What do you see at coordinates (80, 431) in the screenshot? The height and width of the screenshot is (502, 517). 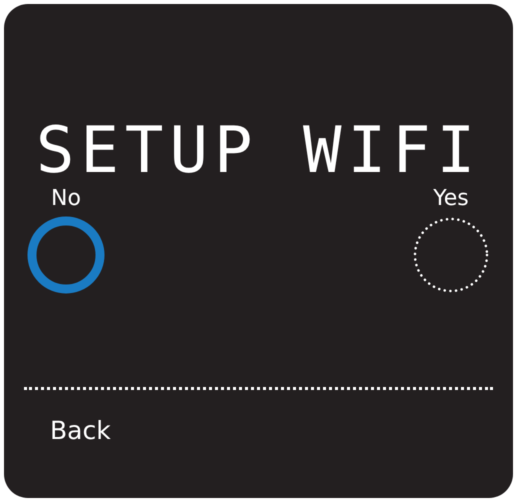 I see `back-button: Back` at bounding box center [80, 431].